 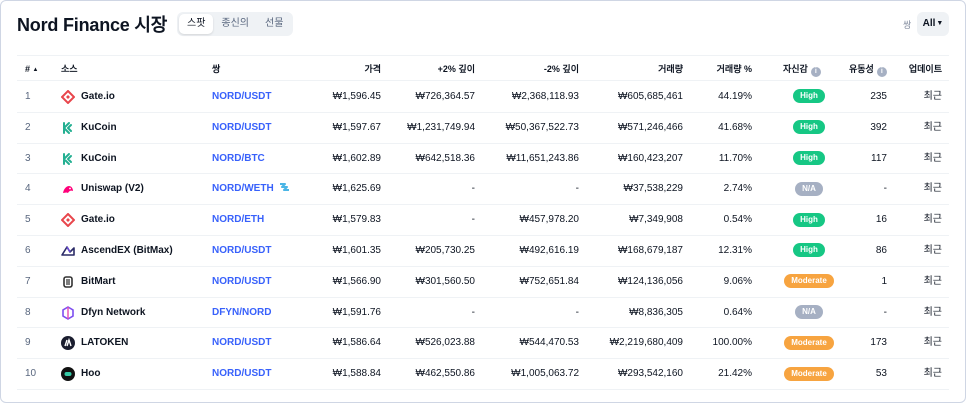 I want to click on source-cell: AscendEX (BitMax), so click(x=117, y=251).